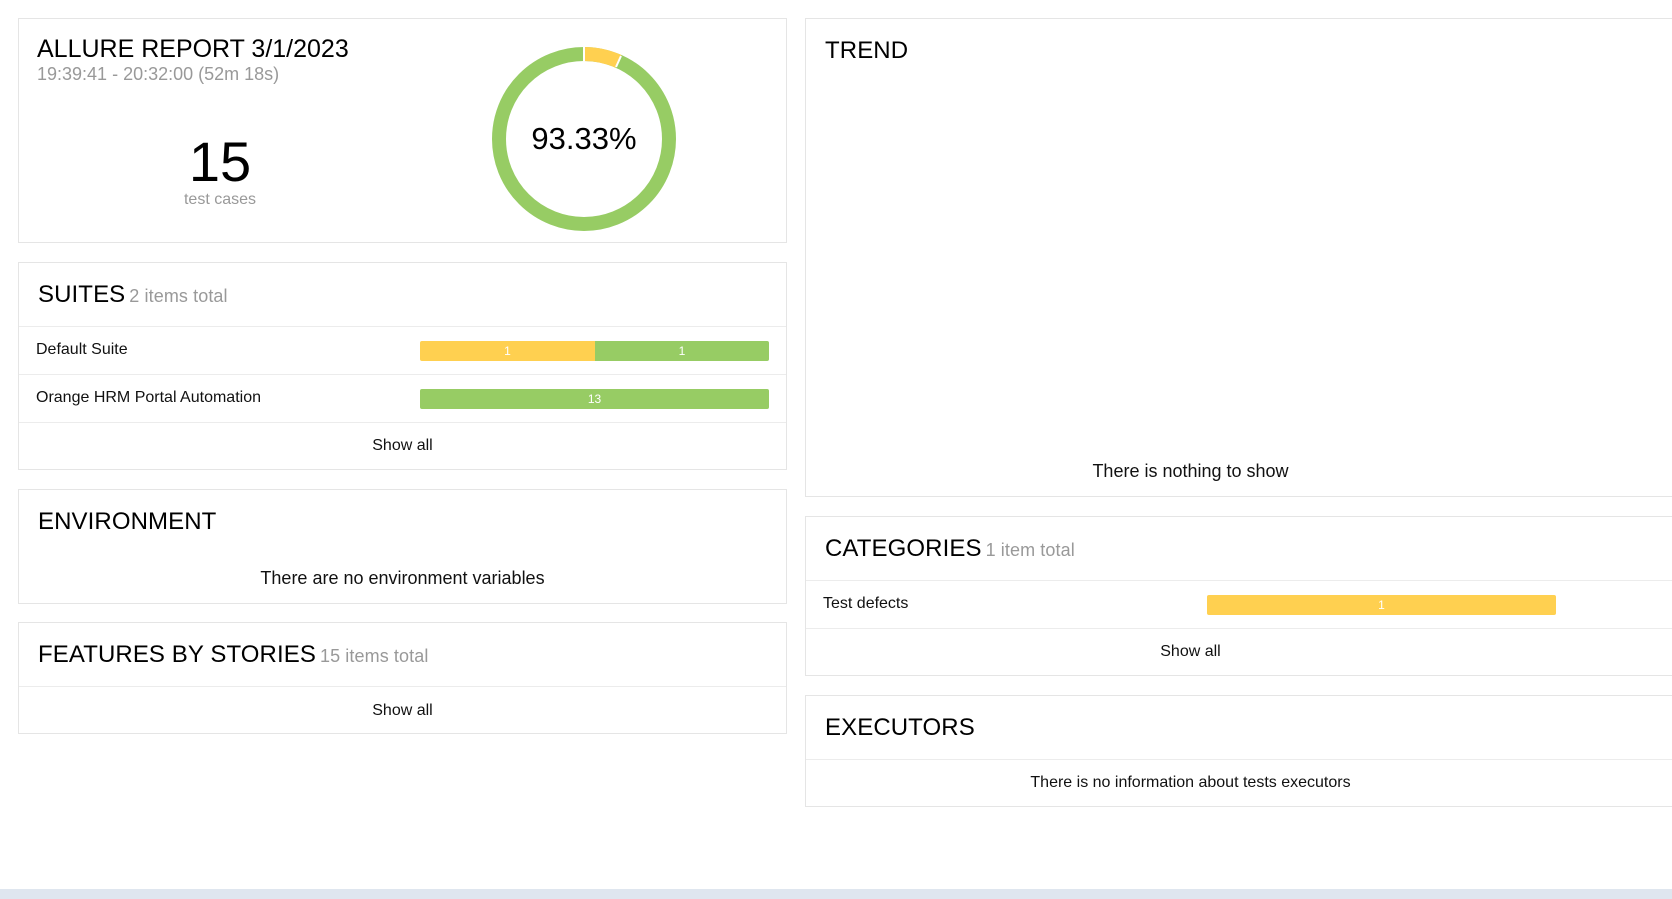  I want to click on report-title: ALLURE REPORT 3/1/2023, so click(193, 49).